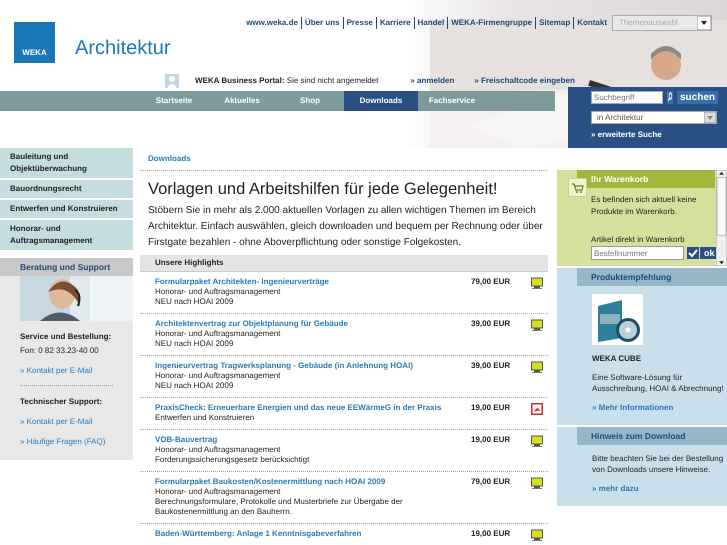  What do you see at coordinates (658, 488) in the screenshot?
I see `more-link: » mehr dazu` at bounding box center [658, 488].